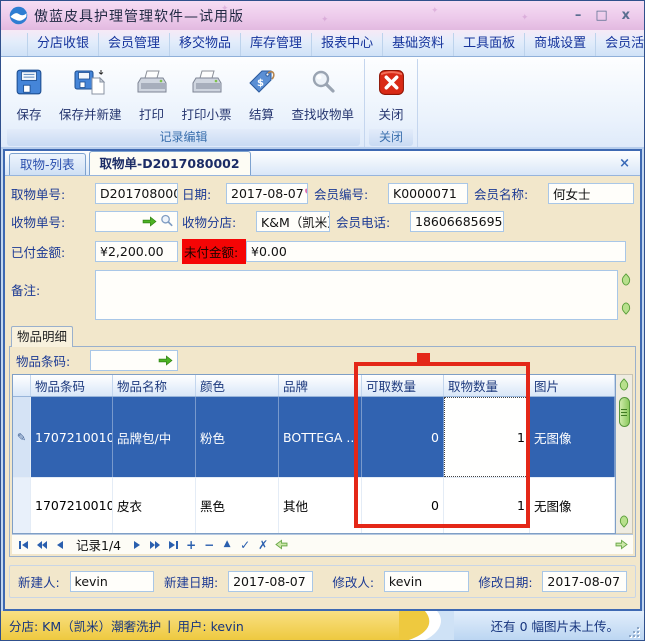 The image size is (645, 641). I want to click on table-row: 17072100104 皮衣 黑色 其他 0 1 无图像, so click(314, 505).